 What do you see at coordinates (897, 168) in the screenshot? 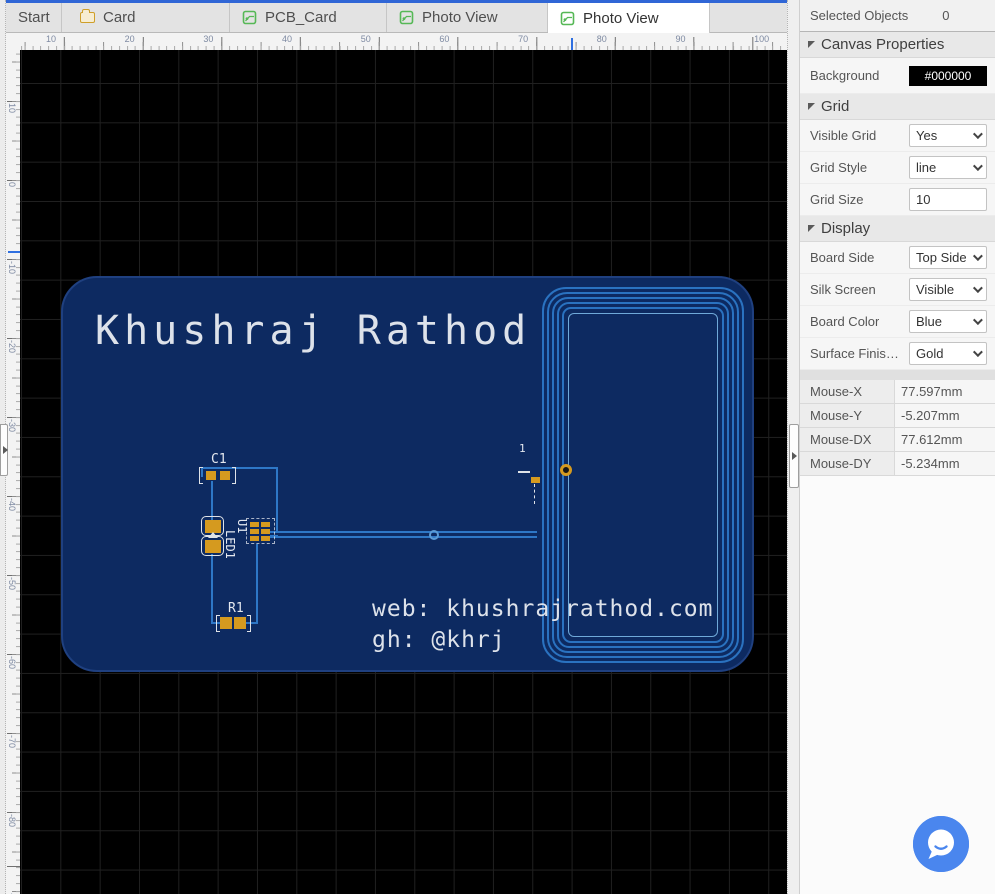
I see `grid-style-row: Grid Style line` at bounding box center [897, 168].